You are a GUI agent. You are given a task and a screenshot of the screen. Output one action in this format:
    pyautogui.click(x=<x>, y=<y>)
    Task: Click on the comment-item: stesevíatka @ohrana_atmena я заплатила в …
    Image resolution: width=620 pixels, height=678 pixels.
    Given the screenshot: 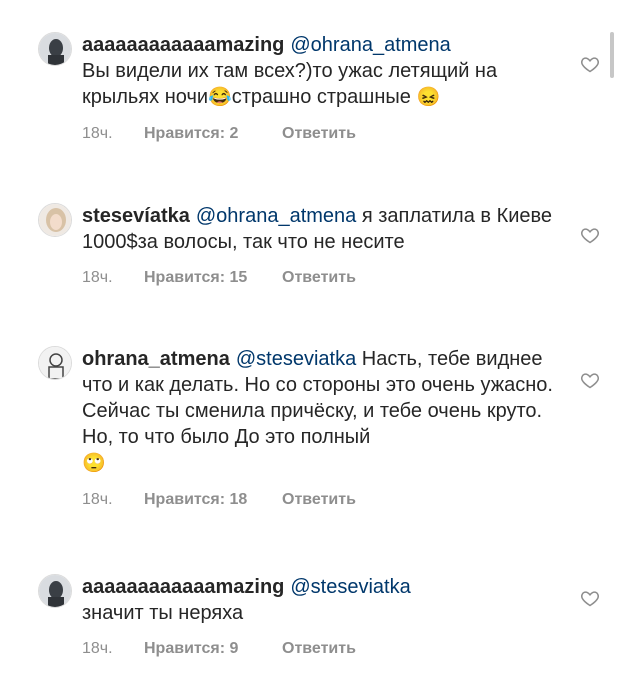 What is the action you would take?
    pyautogui.click(x=318, y=245)
    